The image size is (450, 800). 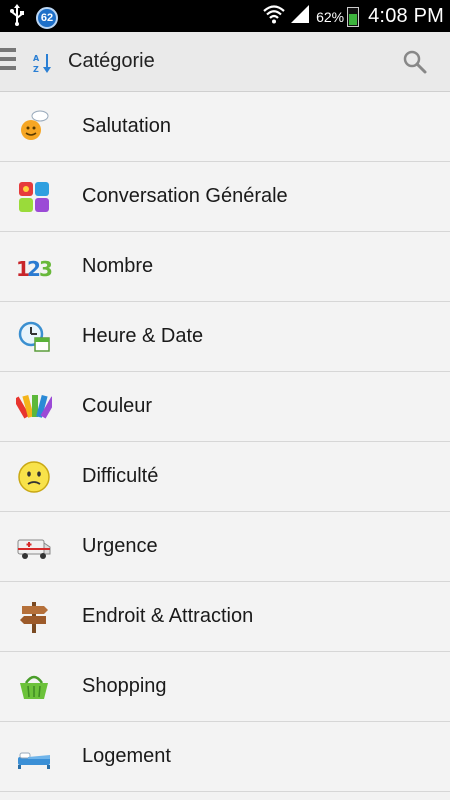 I want to click on signpost-icon, so click(x=34, y=617).